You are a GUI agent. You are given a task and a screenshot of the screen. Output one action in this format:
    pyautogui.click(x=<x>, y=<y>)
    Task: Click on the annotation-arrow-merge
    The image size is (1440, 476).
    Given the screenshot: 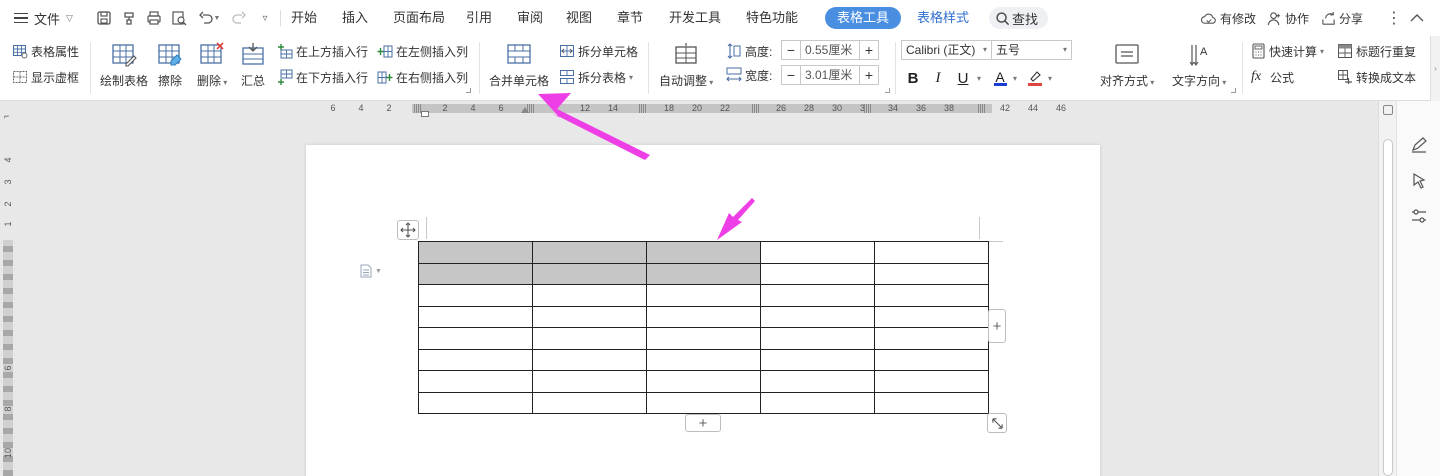 What is the action you would take?
    pyautogui.click(x=594, y=126)
    